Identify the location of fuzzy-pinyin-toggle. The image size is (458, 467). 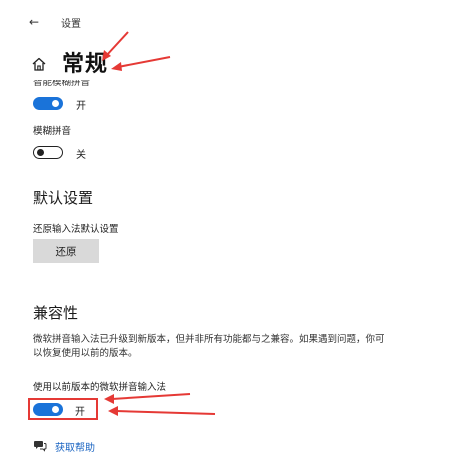
(48, 152).